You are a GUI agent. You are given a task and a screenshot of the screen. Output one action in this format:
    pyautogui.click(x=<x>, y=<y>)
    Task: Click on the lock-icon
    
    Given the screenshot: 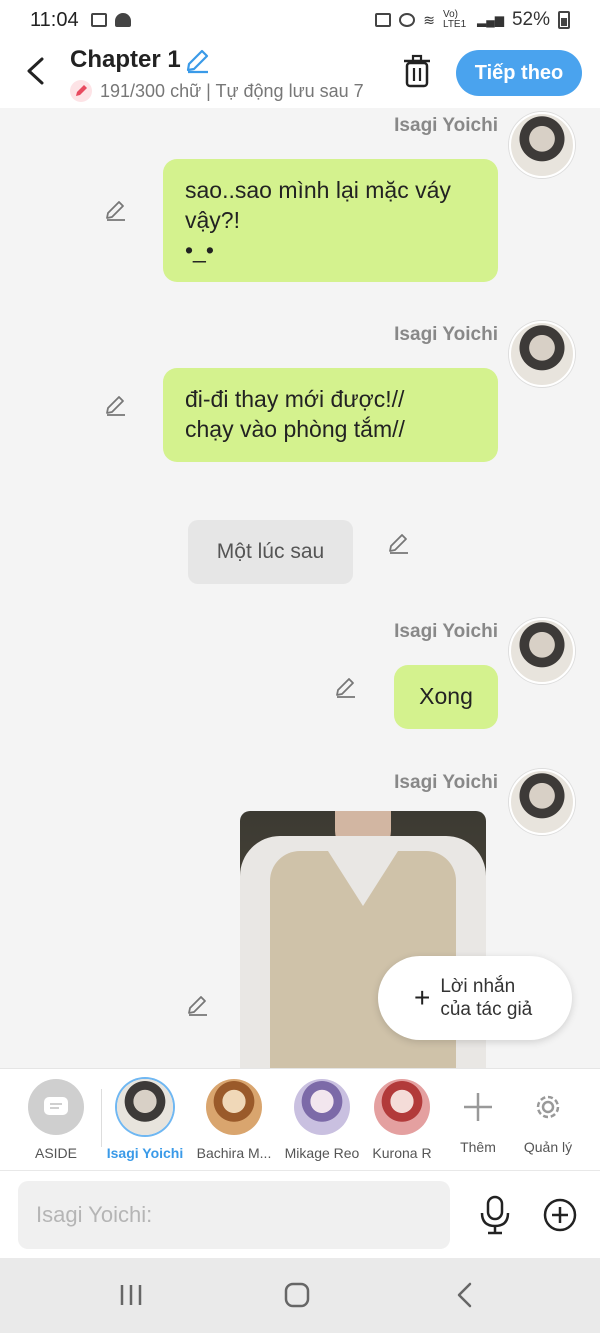 What is the action you would take?
    pyautogui.click(x=383, y=20)
    